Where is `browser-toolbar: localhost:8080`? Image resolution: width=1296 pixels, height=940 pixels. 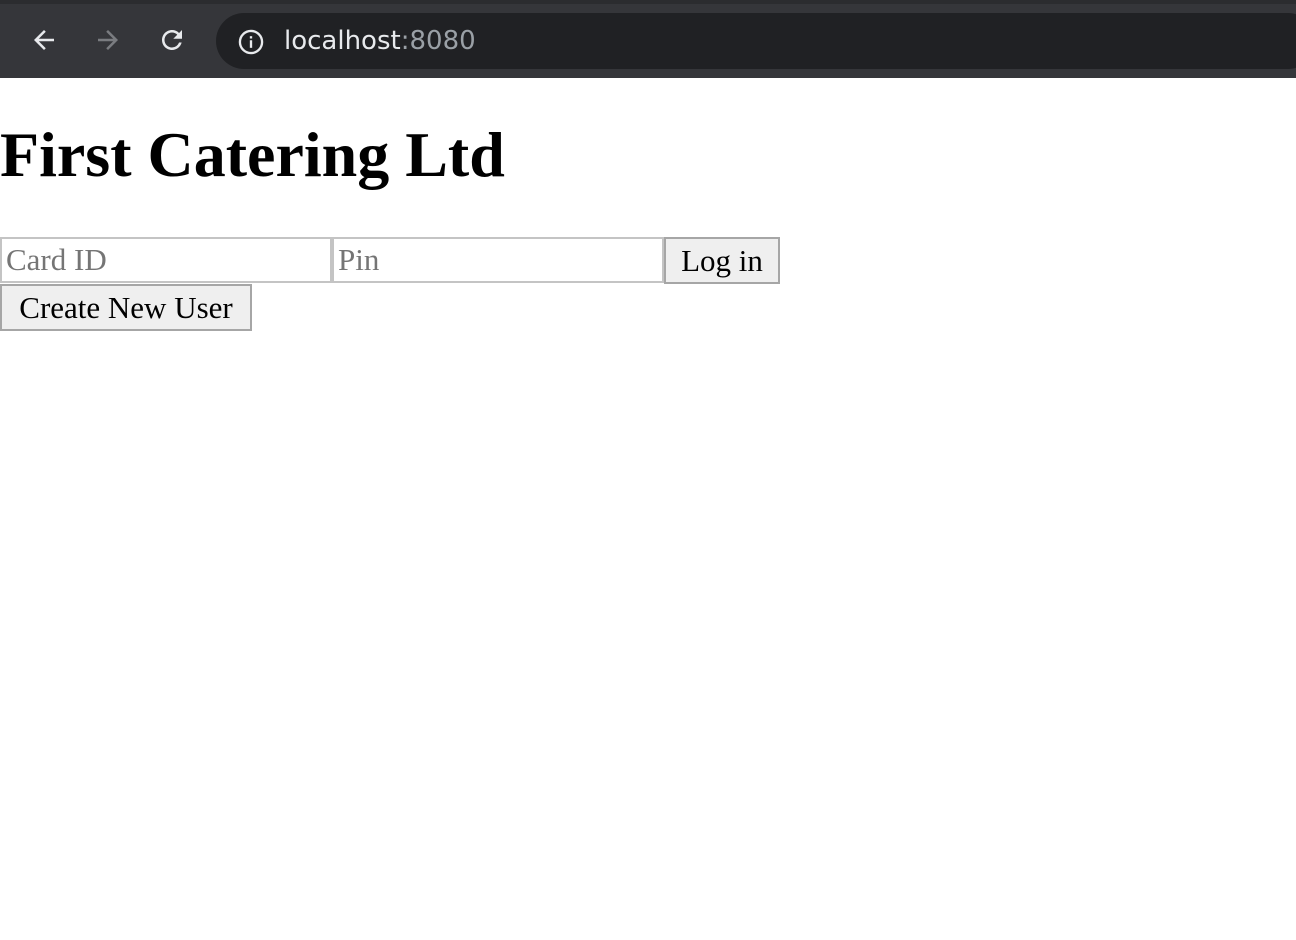
browser-toolbar: localhost:8080 is located at coordinates (648, 39).